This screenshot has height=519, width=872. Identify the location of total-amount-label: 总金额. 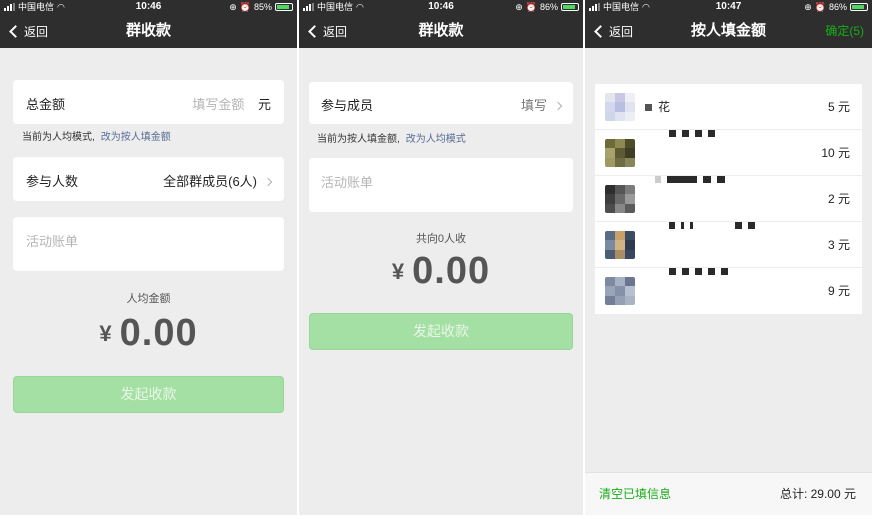
(46, 104).